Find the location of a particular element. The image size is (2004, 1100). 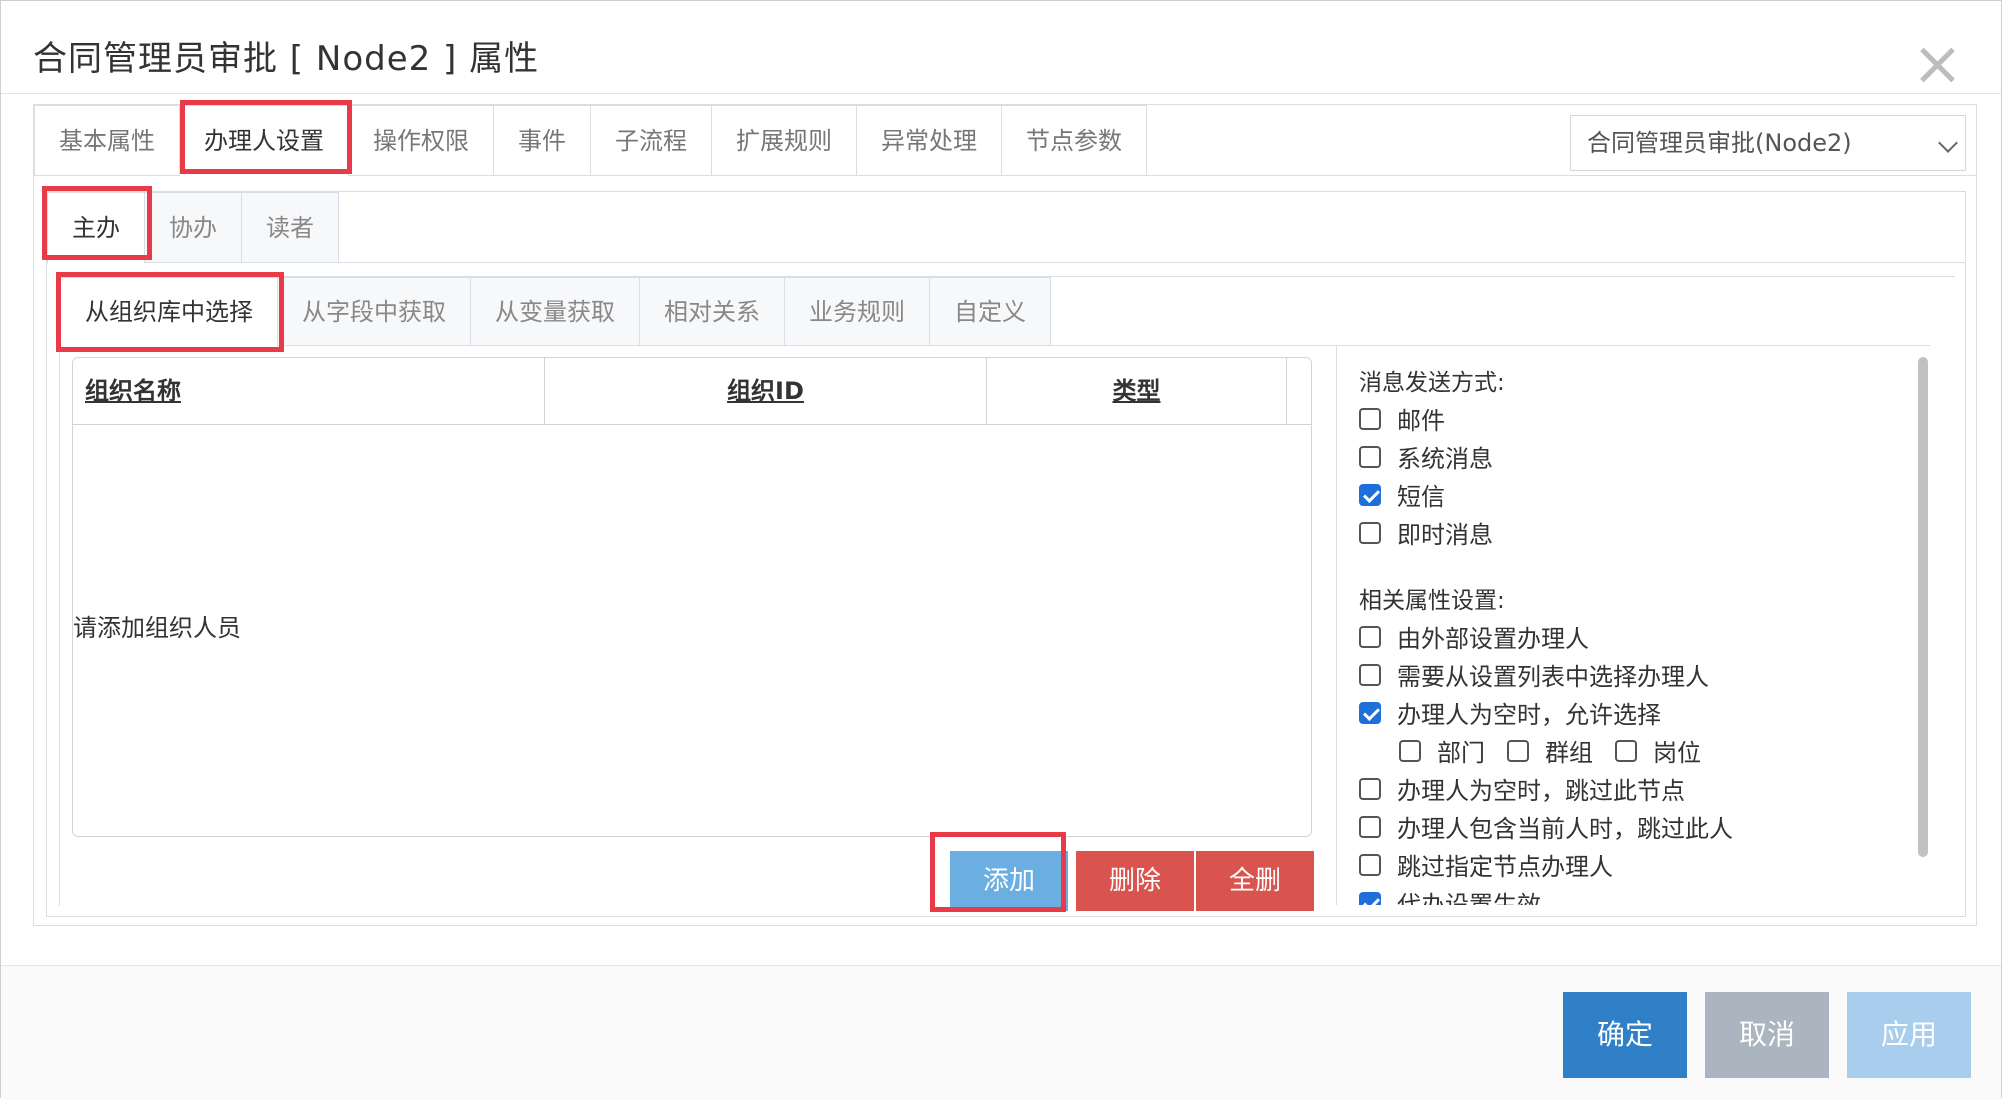

checkbox-position: 岗位 is located at coordinates (1658, 750).